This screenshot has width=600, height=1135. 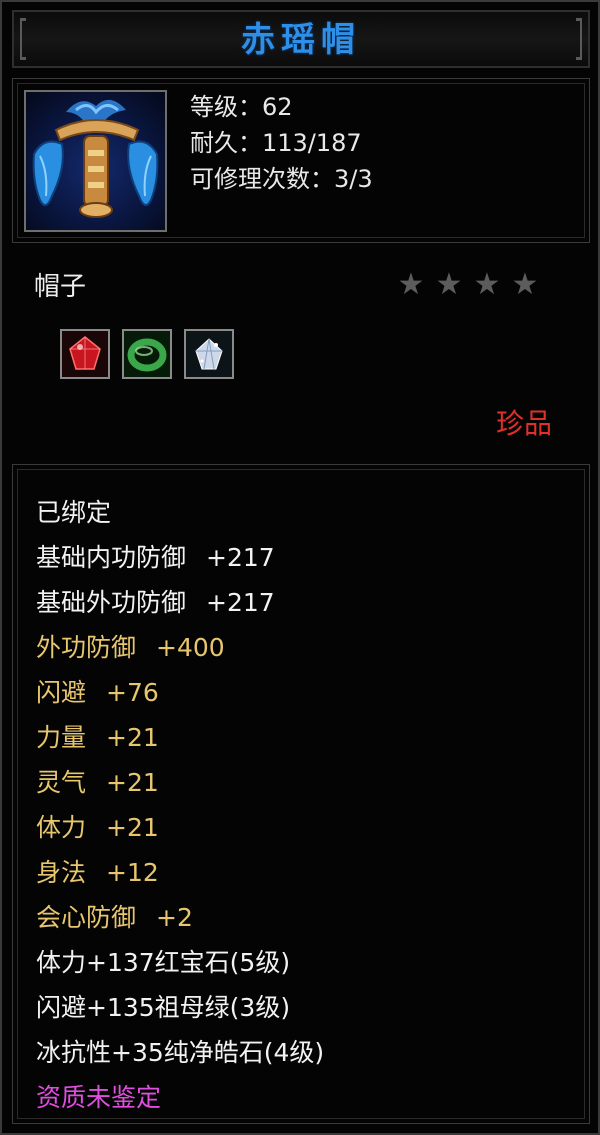 I want to click on attribute-row: 会心防御 +2, so click(x=114, y=918).